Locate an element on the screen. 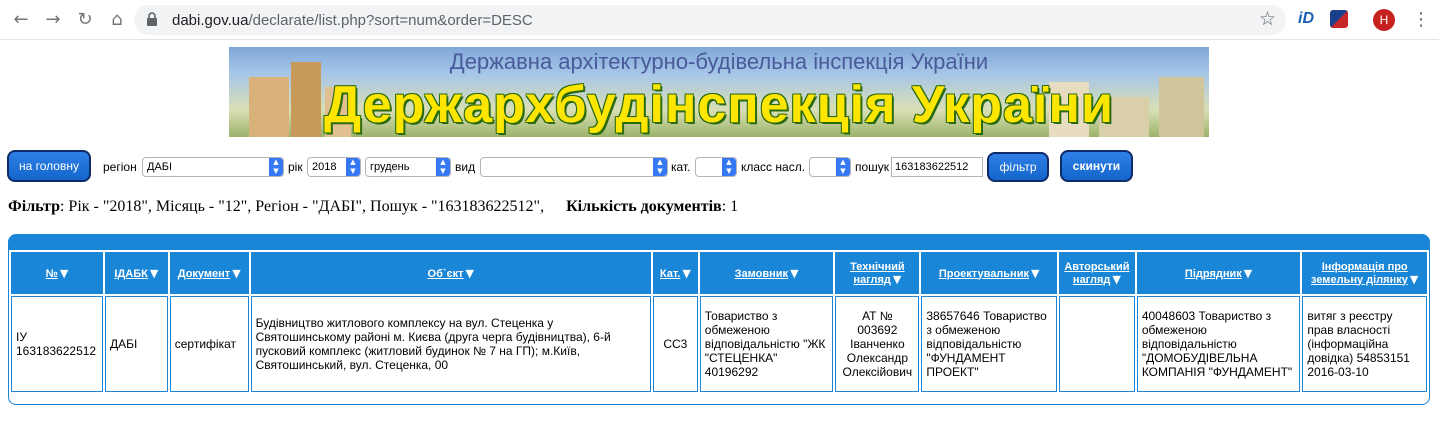  column-header-category: Кат. ▼ is located at coordinates (675, 273).